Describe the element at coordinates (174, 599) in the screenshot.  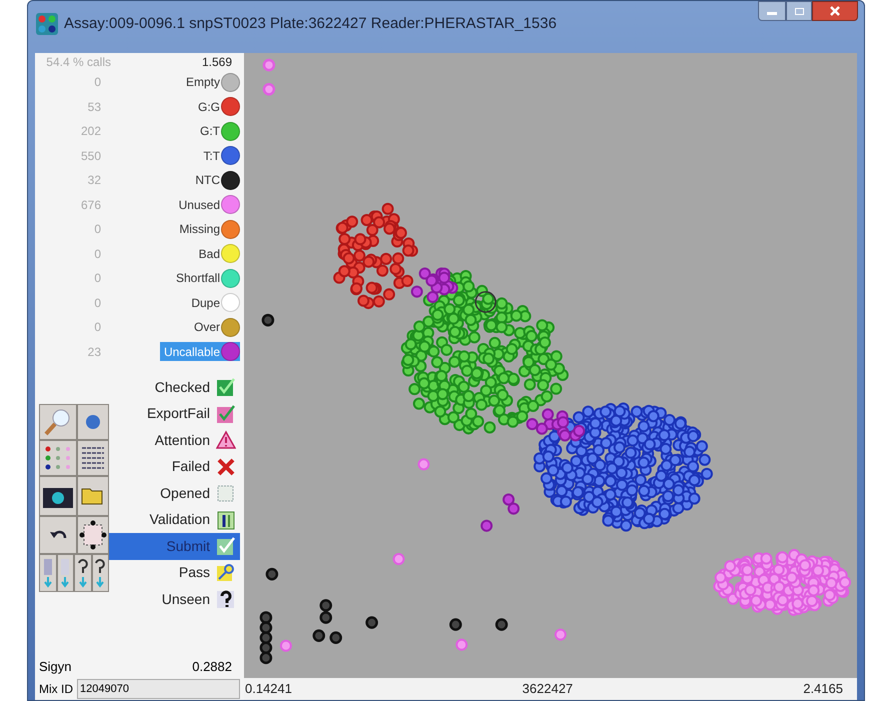
I see `status-item: Unseen` at that location.